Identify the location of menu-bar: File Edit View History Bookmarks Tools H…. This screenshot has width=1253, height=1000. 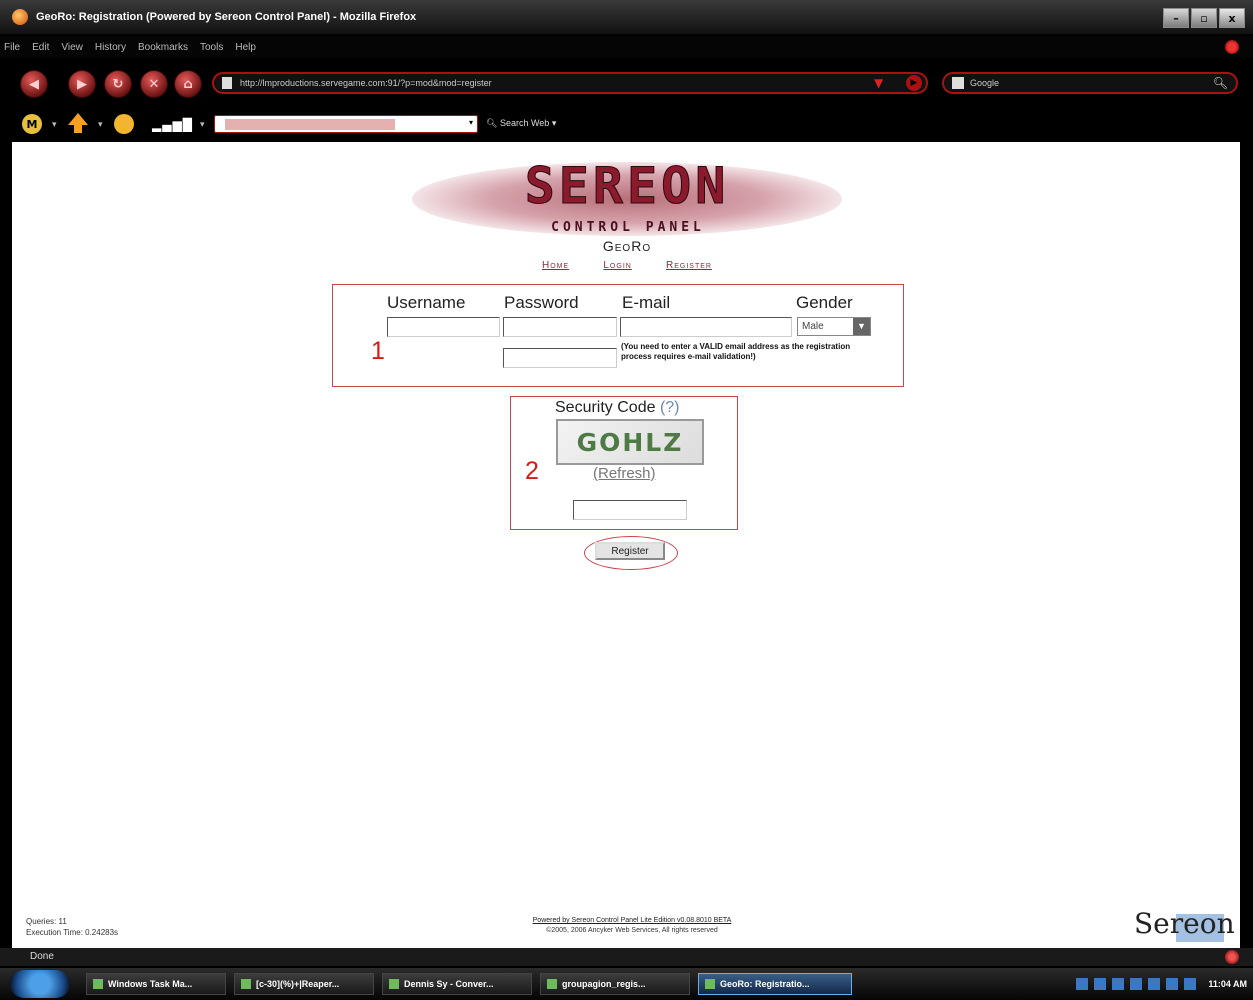
(626, 47).